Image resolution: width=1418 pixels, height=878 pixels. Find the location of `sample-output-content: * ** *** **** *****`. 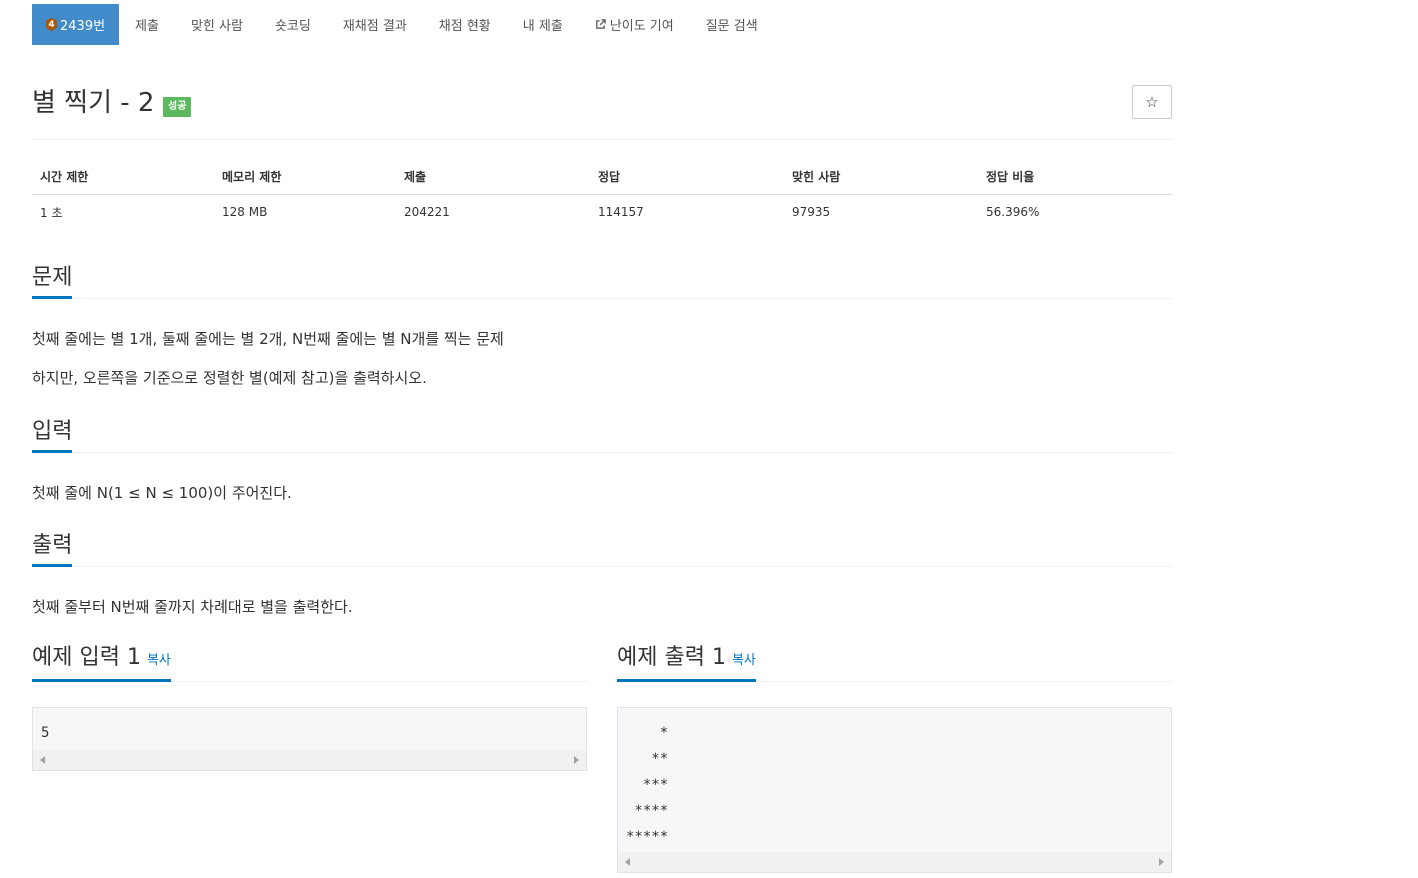

sample-output-content: * ** *** **** ***** is located at coordinates (647, 785).